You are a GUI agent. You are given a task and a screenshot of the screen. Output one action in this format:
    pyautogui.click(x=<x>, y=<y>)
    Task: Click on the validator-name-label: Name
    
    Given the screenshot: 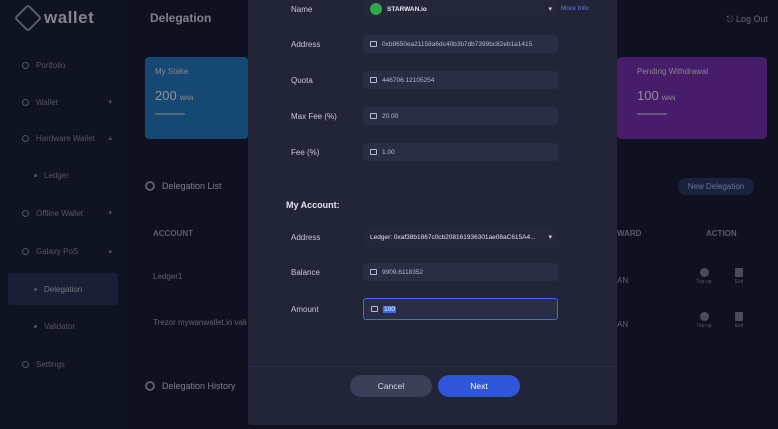 What is the action you would take?
    pyautogui.click(x=302, y=9)
    